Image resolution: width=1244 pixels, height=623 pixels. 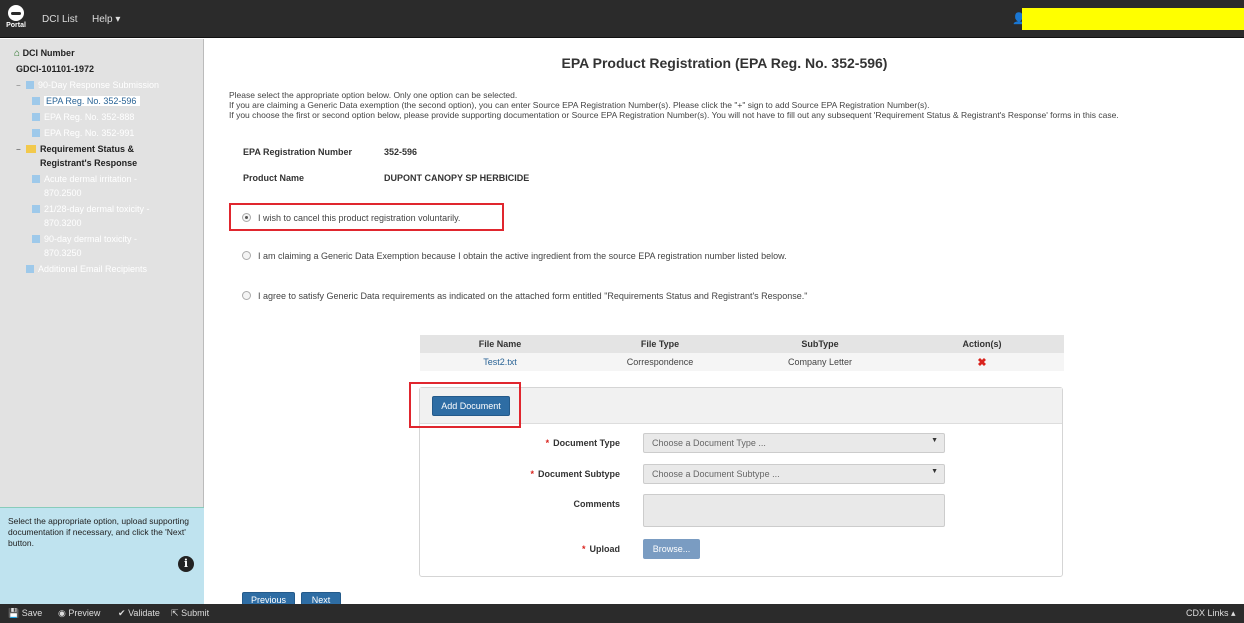 I want to click on document-subtype-select: Choose a Document Subtype ... ▼, so click(x=794, y=474).